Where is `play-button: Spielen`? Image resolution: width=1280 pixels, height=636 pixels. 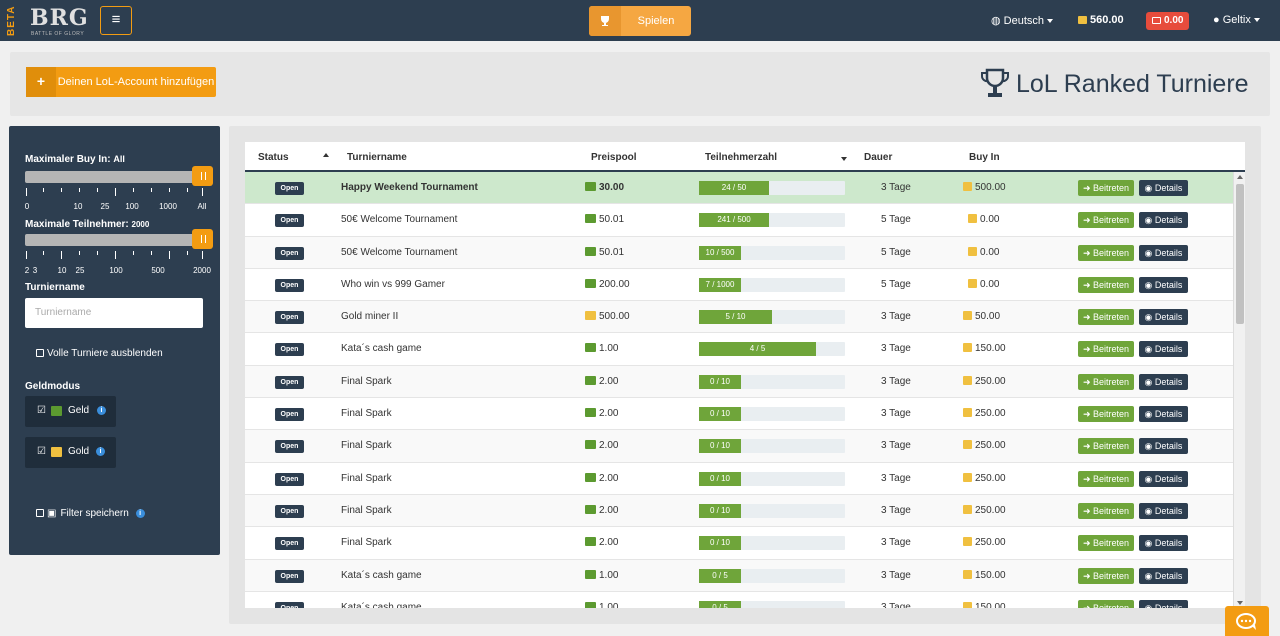
play-button: Spielen is located at coordinates (640, 21).